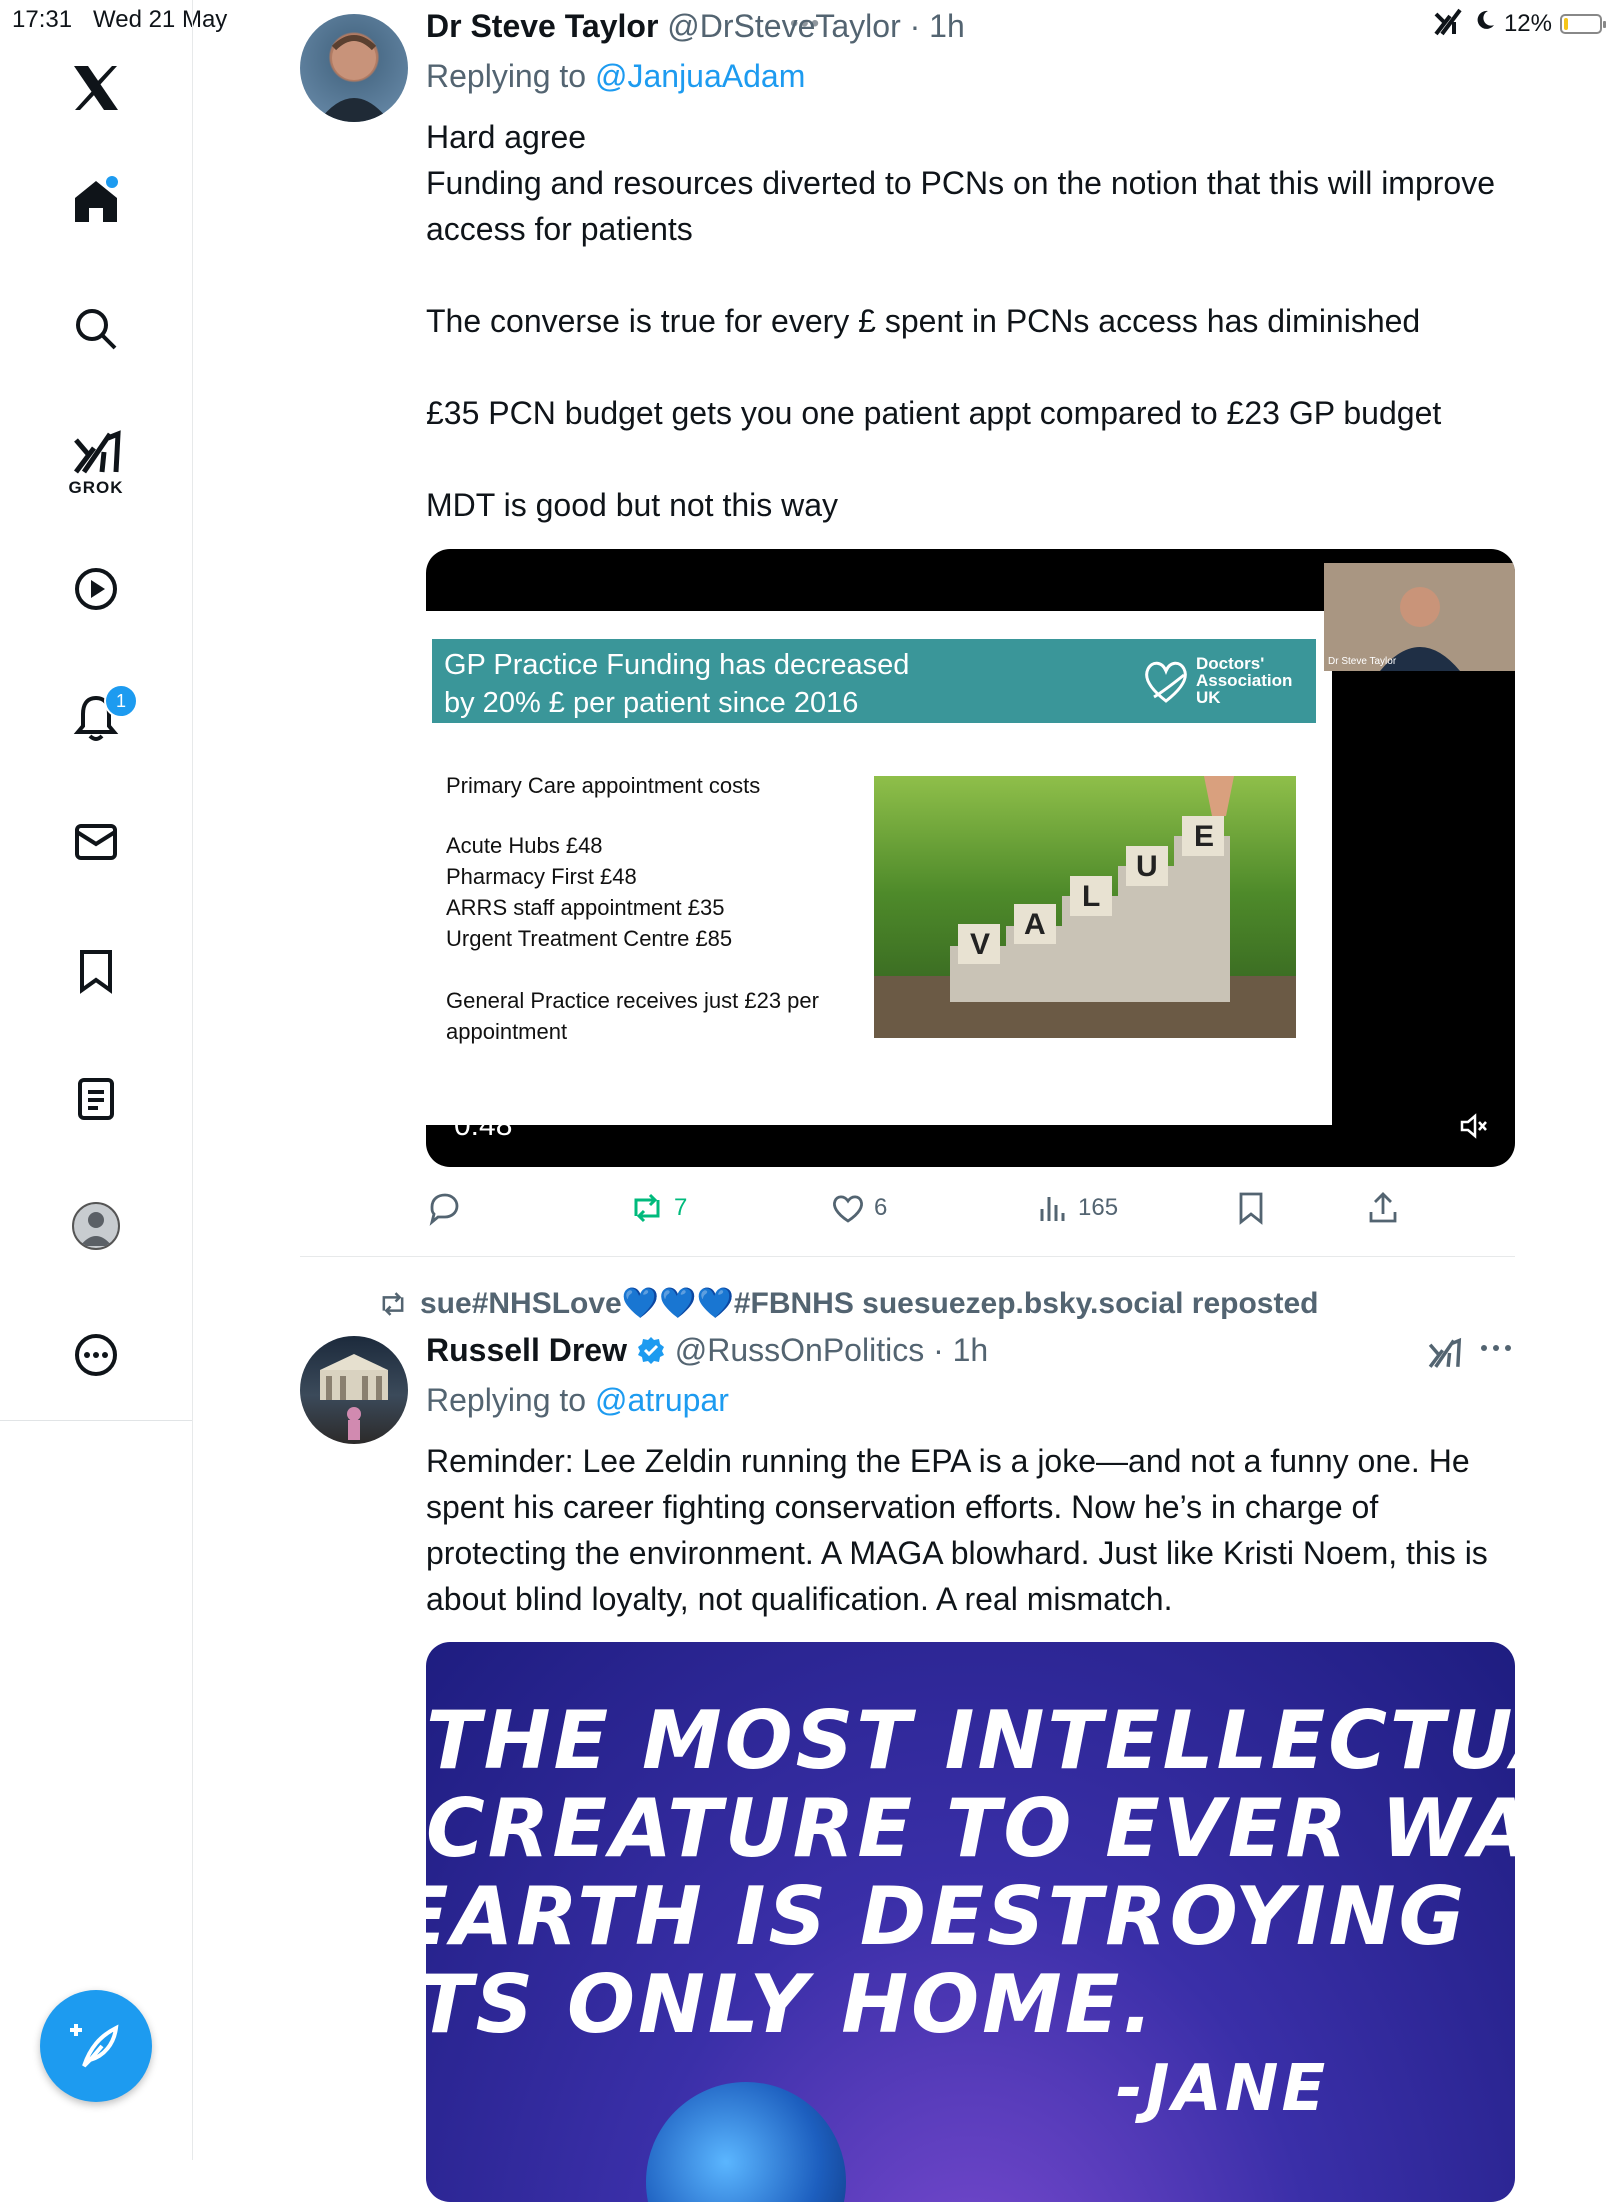 This screenshot has height=2202, width=1620. What do you see at coordinates (961, 1350) in the screenshot?
I see `post-time-2: · 1h` at bounding box center [961, 1350].